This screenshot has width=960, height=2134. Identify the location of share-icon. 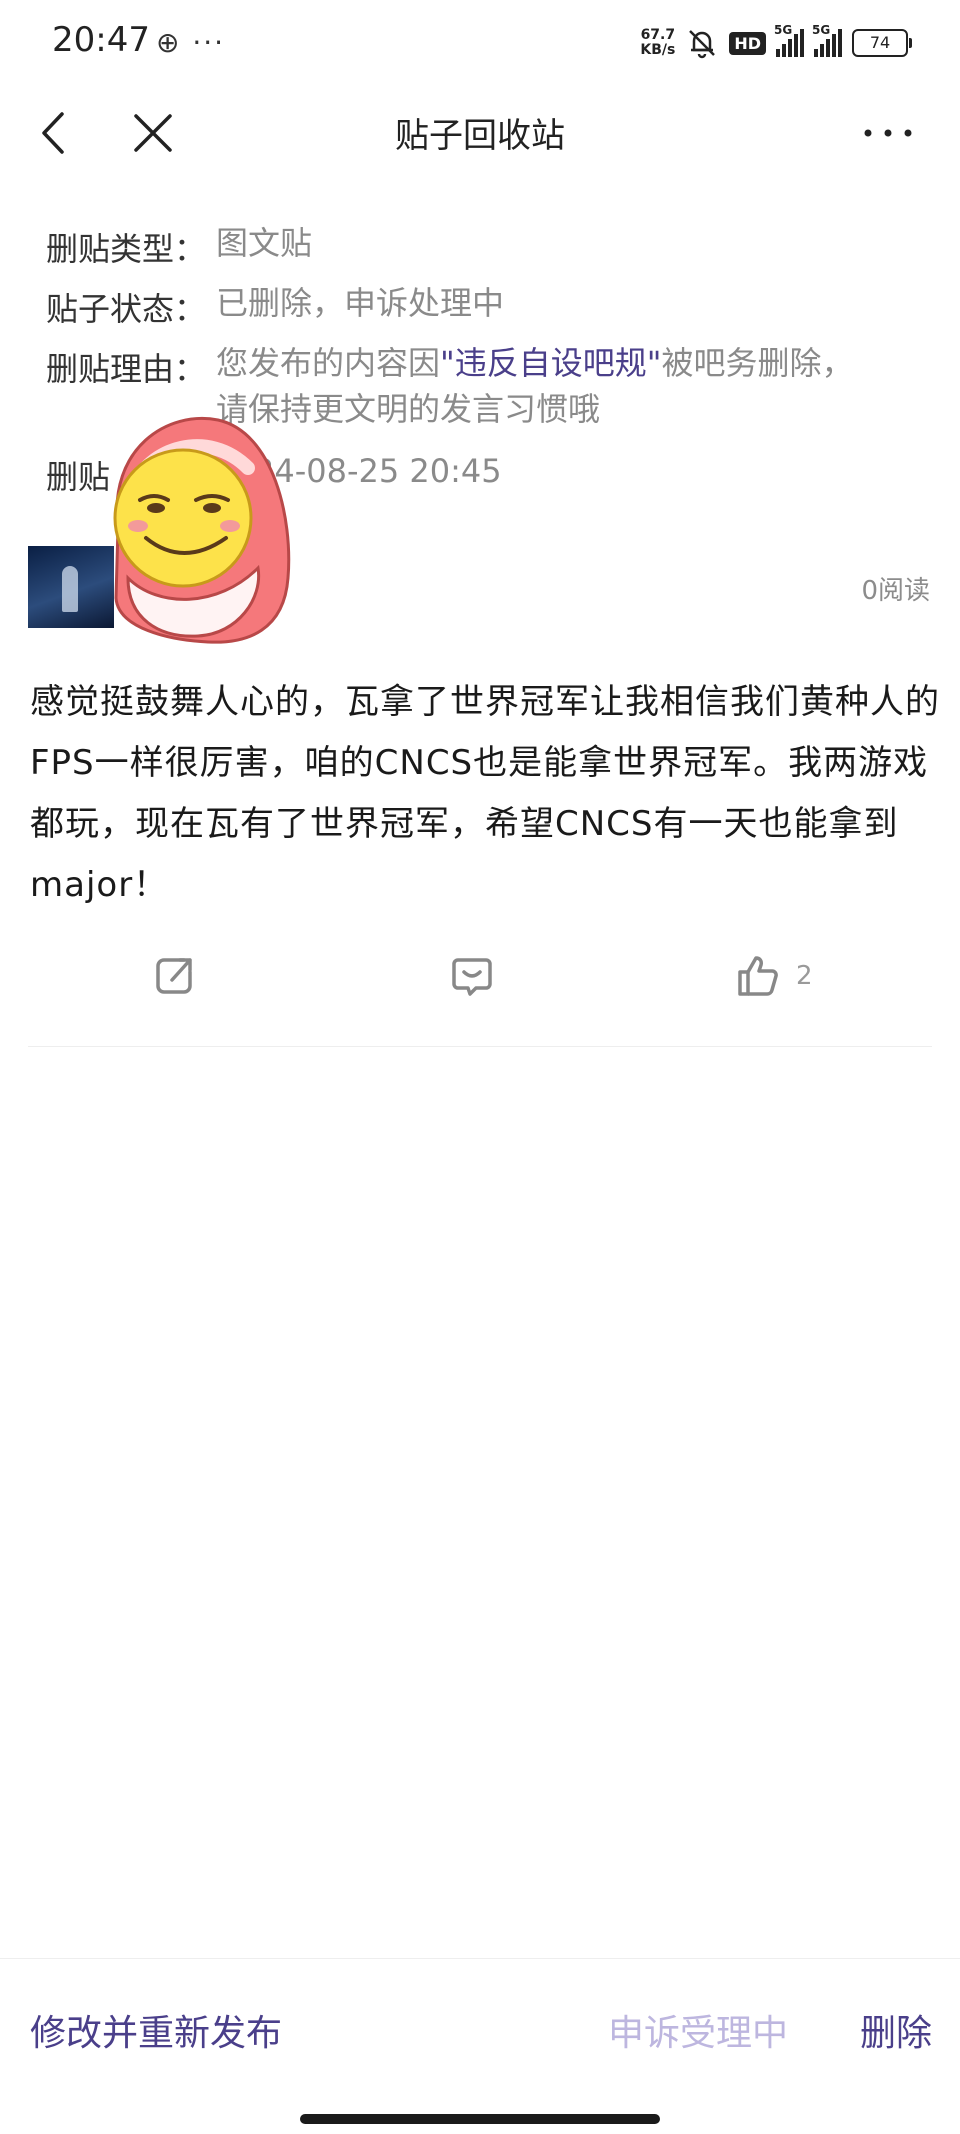
(174, 976).